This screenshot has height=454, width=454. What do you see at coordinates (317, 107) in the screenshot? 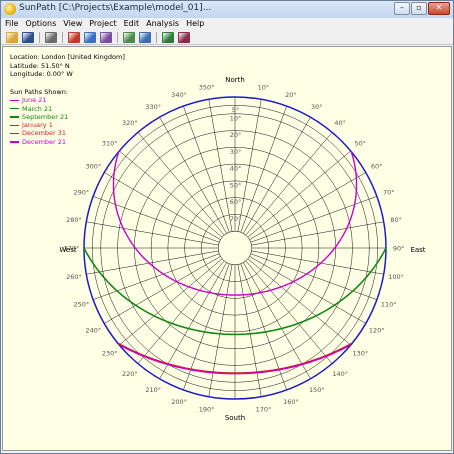
I see `azimuth-label: 30°` at bounding box center [317, 107].